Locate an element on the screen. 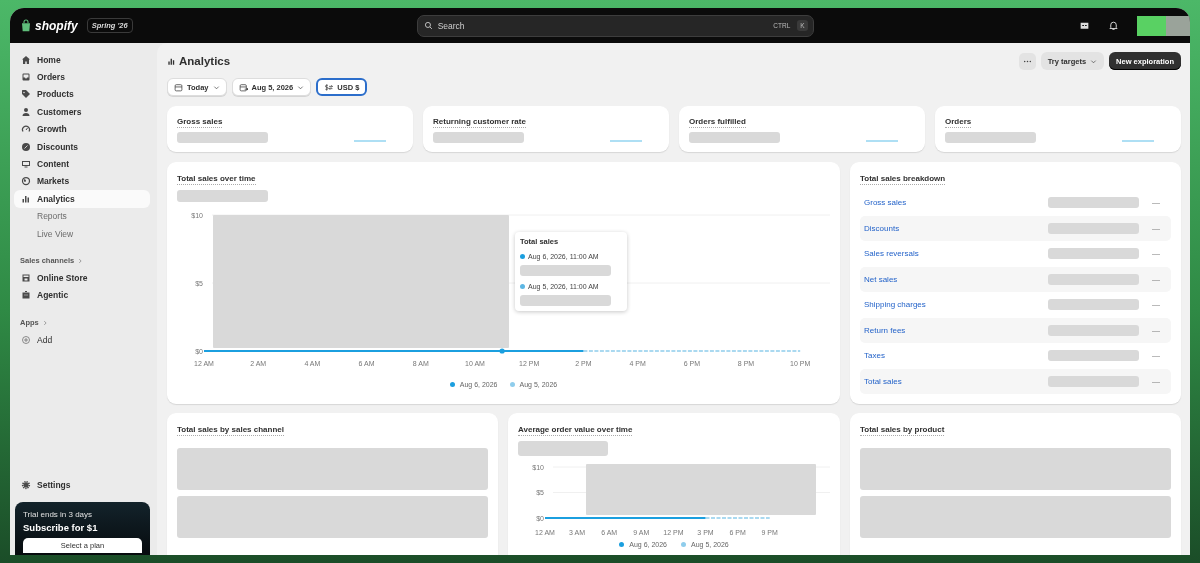 This screenshot has width=1200, height=563. tag-icon is located at coordinates (26, 94).